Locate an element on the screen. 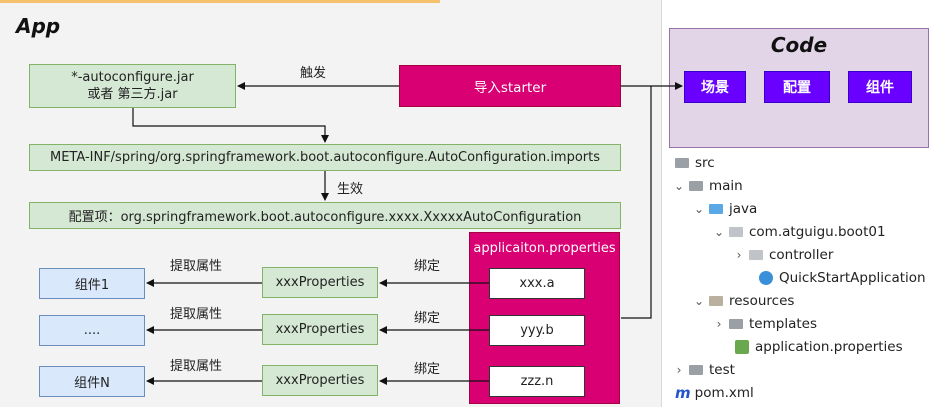 This screenshot has width=929, height=407. component-box-3: 组件N is located at coordinates (92, 381).